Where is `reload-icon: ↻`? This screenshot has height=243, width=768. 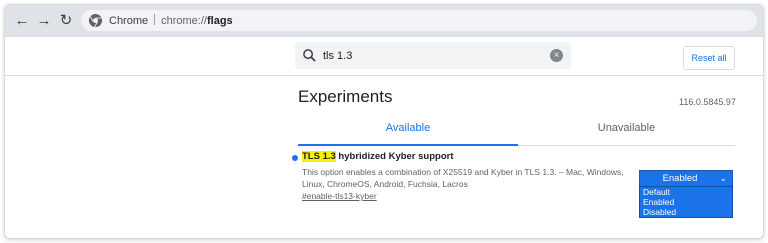 reload-icon: ↻ is located at coordinates (66, 21).